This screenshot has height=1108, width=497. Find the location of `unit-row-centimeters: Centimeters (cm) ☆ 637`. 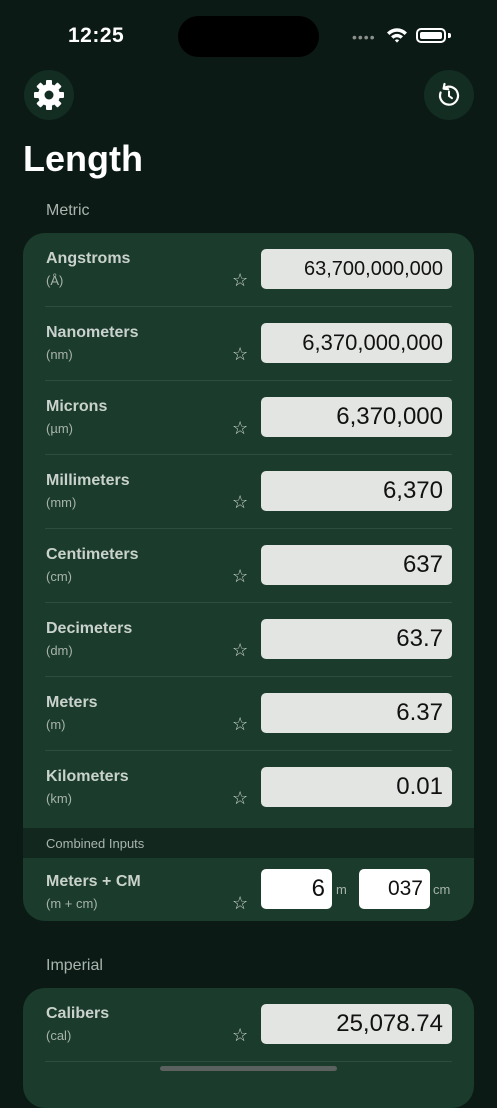

unit-row-centimeters: Centimeters (cm) ☆ 637 is located at coordinates (248, 566).